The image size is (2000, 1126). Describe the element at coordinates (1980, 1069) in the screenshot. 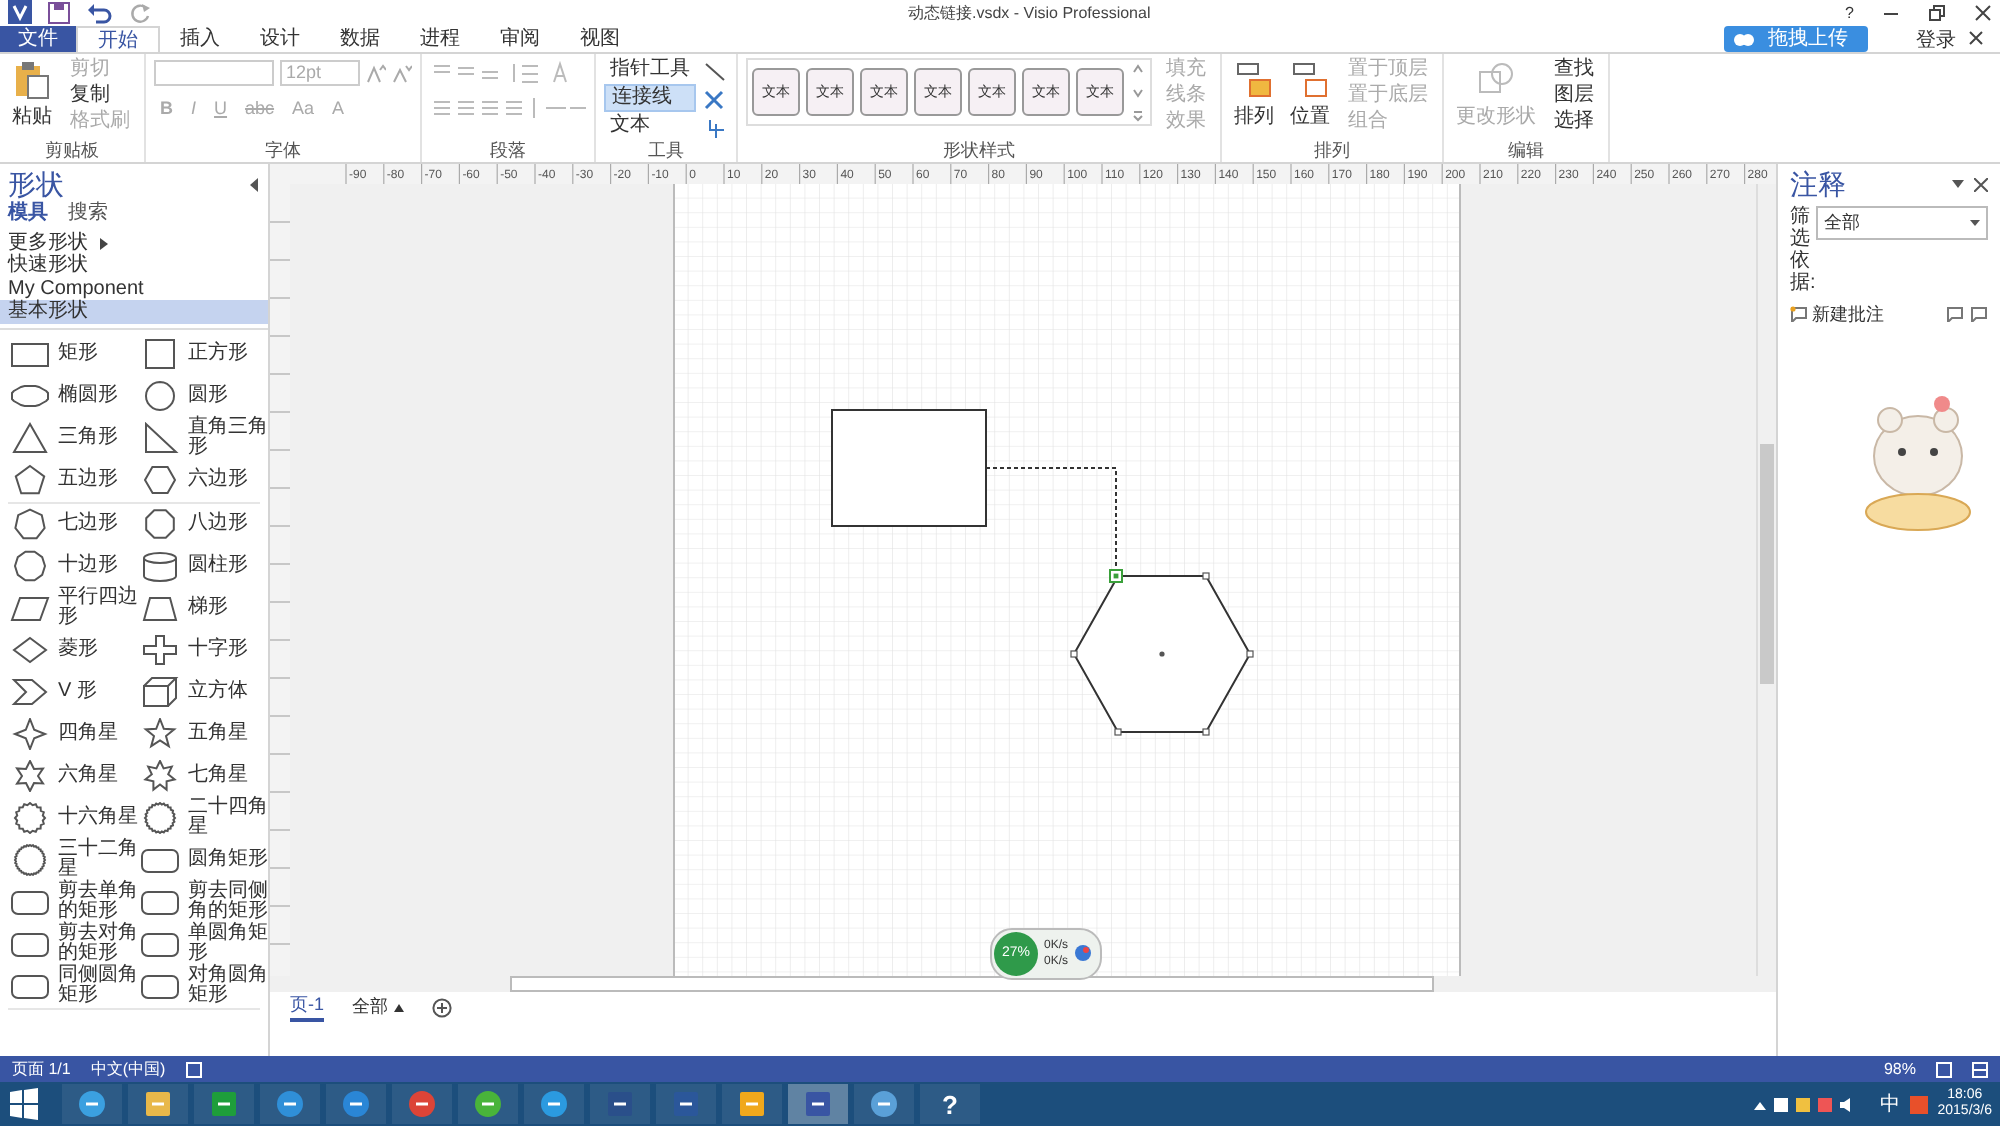

I see `switch-windows-icon` at that location.